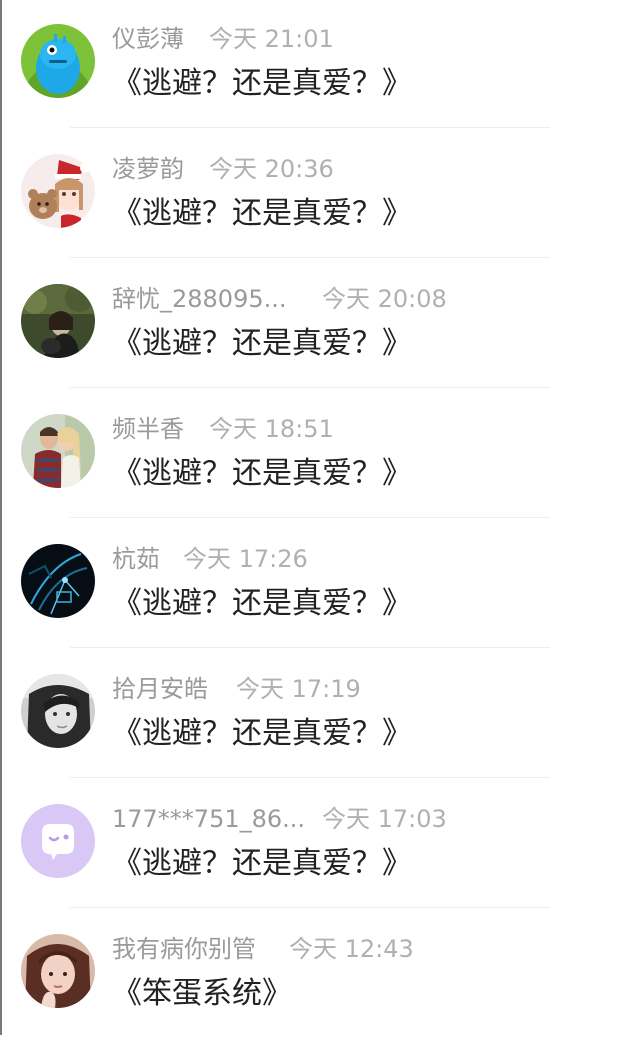 Image resolution: width=640 pixels, height=1040 pixels. I want to click on sender-name: 仪彭薄, so click(148, 39).